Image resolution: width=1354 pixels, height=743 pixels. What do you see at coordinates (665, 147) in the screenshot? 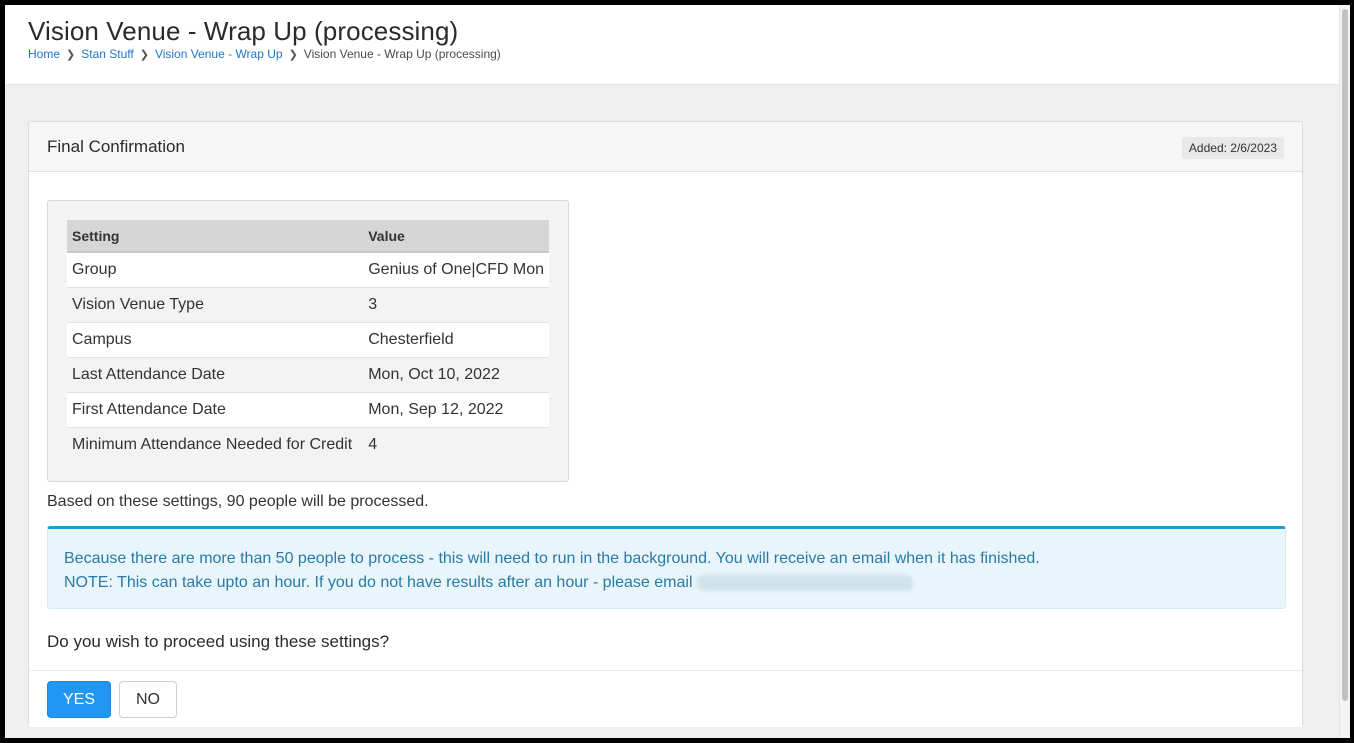
I see `panel-heading: Final Confirmation Added: 2/6/2023` at bounding box center [665, 147].